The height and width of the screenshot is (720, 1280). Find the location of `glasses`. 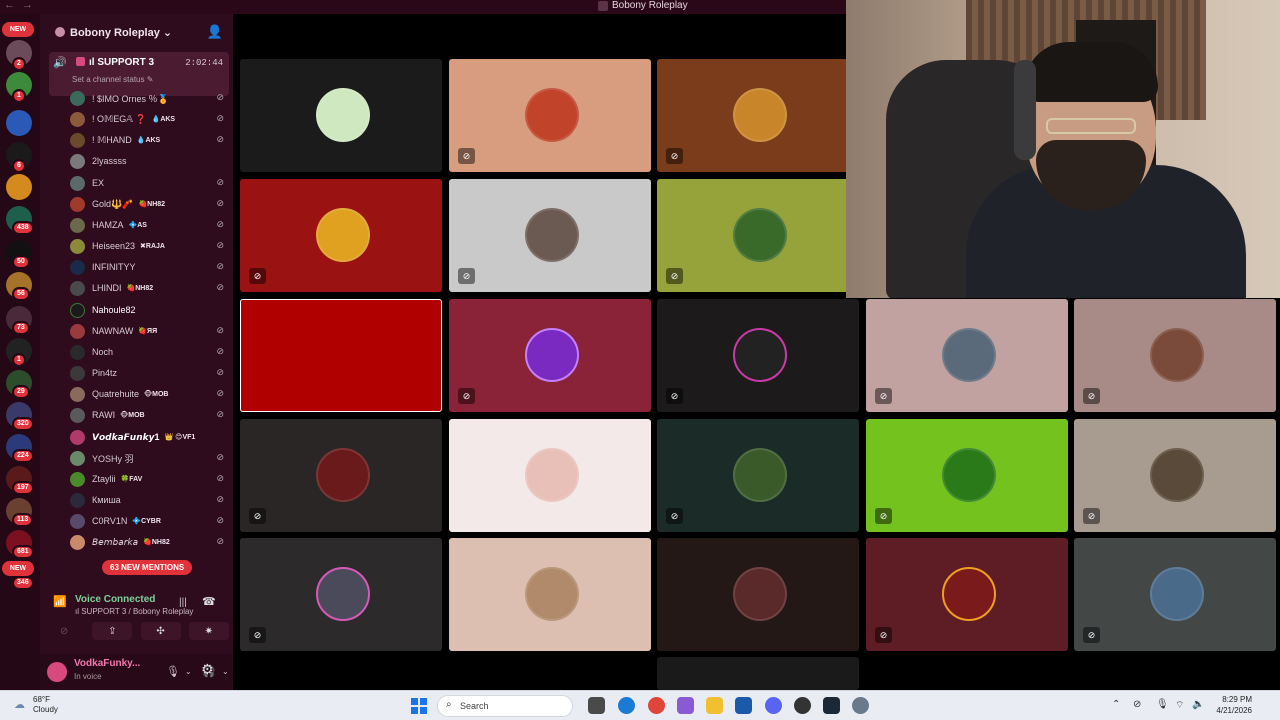

glasses is located at coordinates (1091, 126).